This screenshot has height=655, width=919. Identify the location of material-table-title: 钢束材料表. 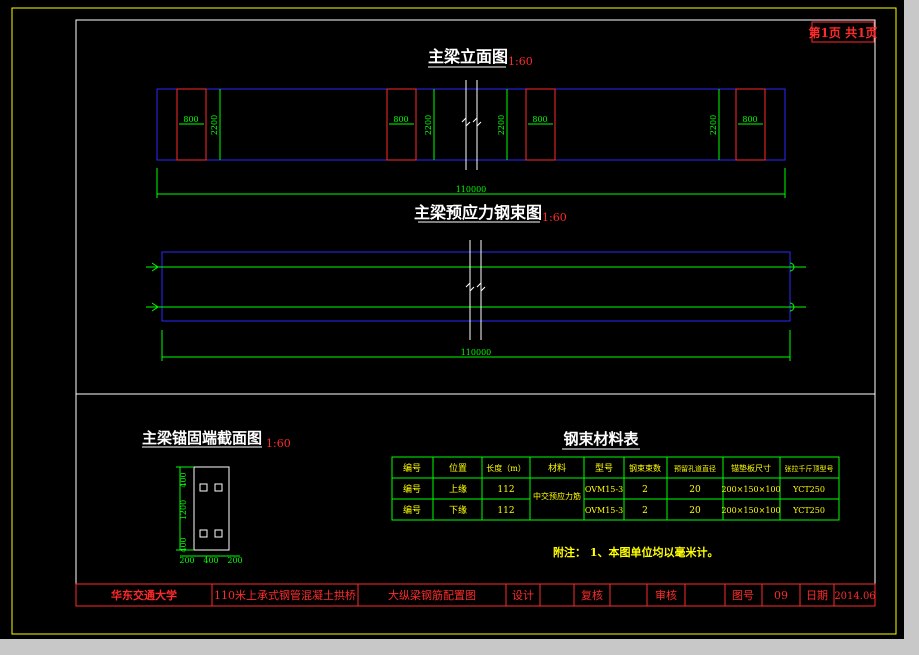
(601, 439).